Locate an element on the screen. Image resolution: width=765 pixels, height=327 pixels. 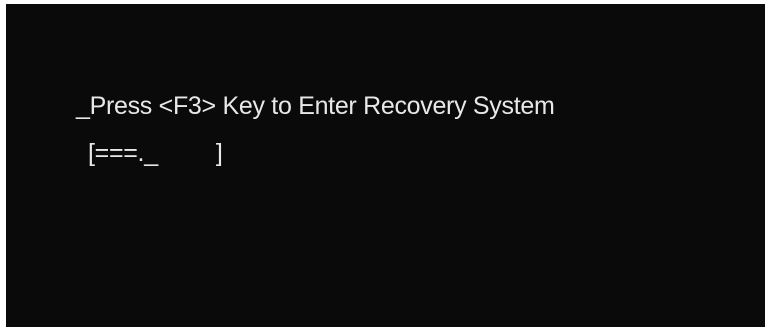
progress-bracket-close: ] is located at coordinates (219, 153).